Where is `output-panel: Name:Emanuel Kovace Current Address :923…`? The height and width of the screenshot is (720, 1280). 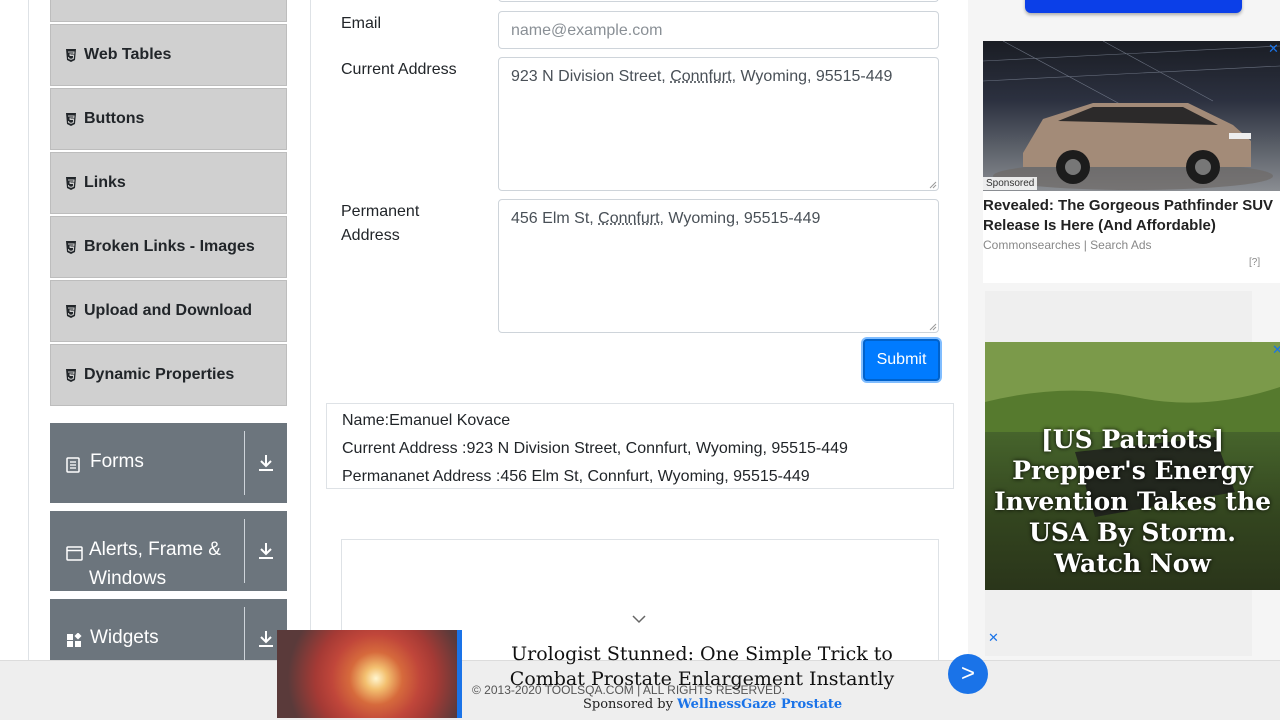
output-panel: Name:Emanuel Kovace Current Address :923… is located at coordinates (640, 446).